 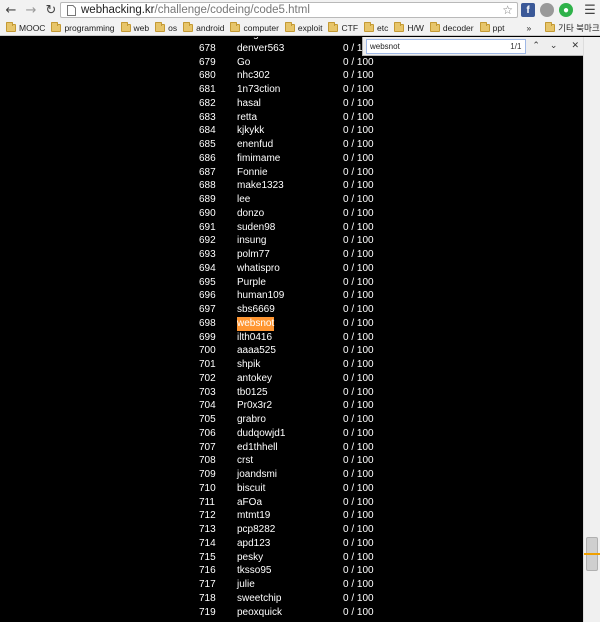 I want to click on bookmark-folder-os: os, so click(x=166, y=27).